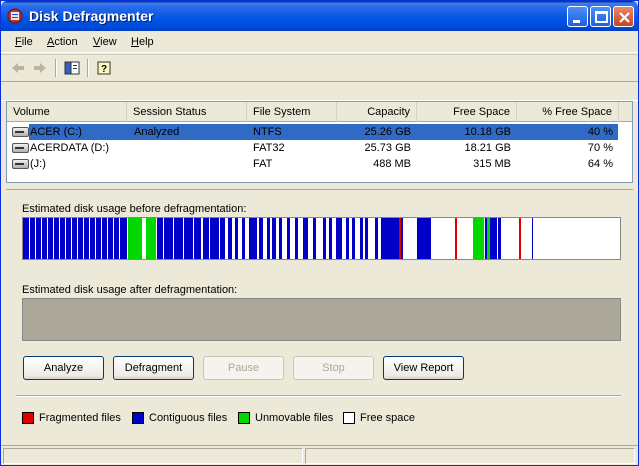  Describe the element at coordinates (72, 68) in the screenshot. I see `show-hide-console-tree-icon` at that location.